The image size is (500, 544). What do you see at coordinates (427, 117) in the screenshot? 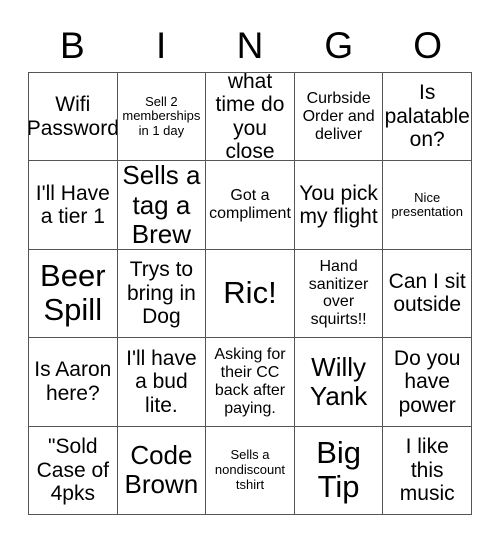
I see `bingo-cell: Is palatable on?` at bounding box center [427, 117].